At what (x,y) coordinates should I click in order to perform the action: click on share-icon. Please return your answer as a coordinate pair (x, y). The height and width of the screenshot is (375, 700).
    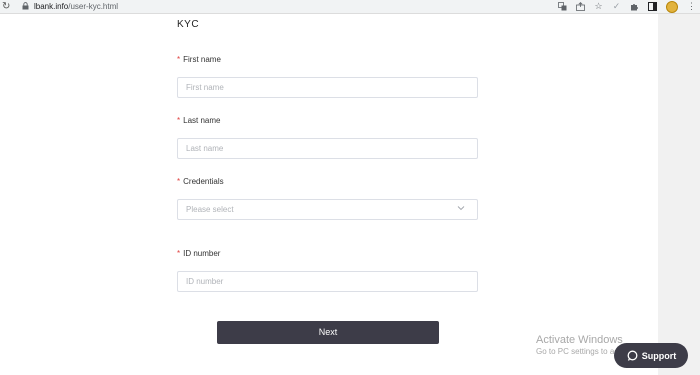
    Looking at the image, I should click on (580, 6).